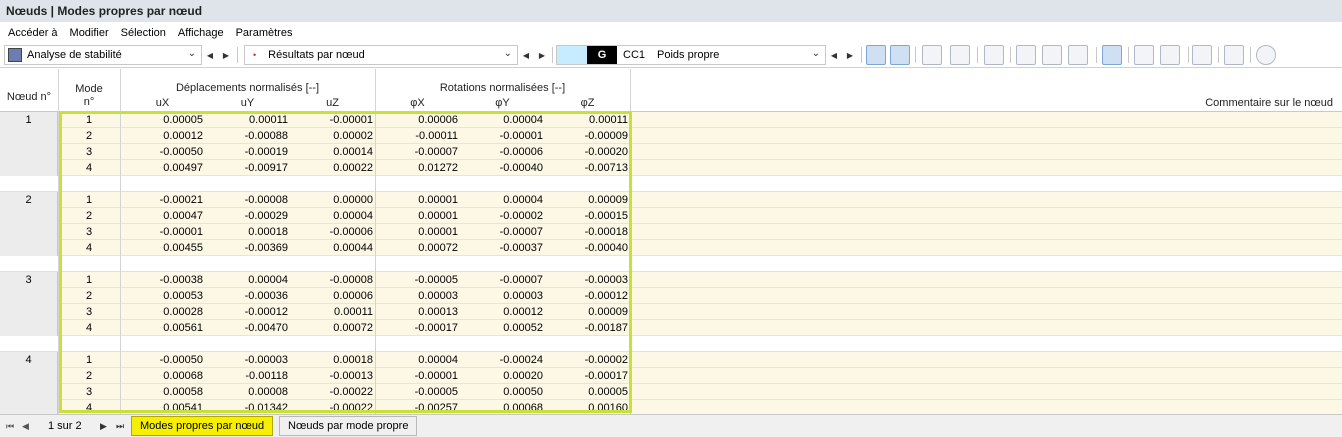  I want to click on node-id-cell: 2, so click(29, 224).